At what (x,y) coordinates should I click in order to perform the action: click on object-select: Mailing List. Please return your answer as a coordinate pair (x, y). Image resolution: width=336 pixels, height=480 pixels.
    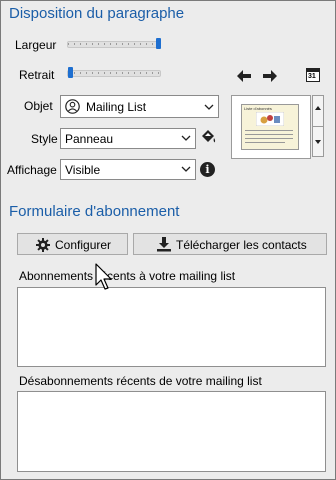
    Looking at the image, I should click on (139, 106).